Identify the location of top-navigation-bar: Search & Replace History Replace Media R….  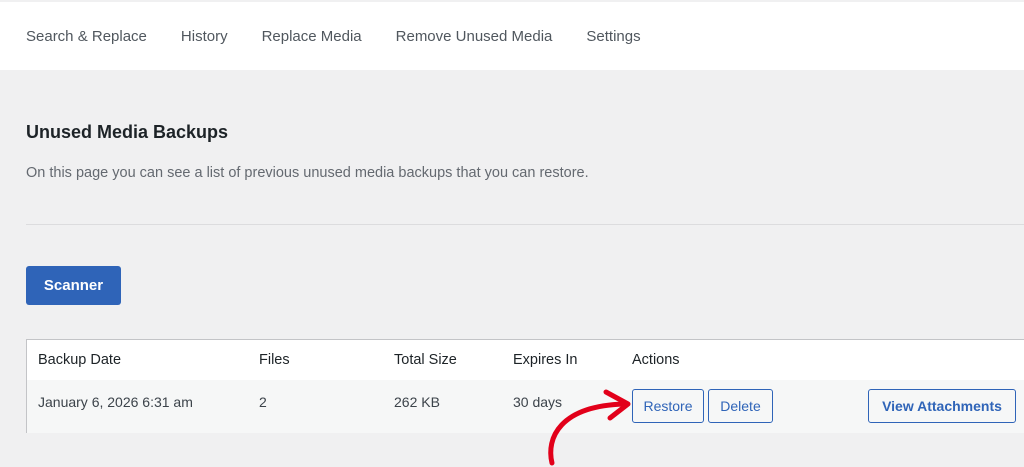
(512, 35).